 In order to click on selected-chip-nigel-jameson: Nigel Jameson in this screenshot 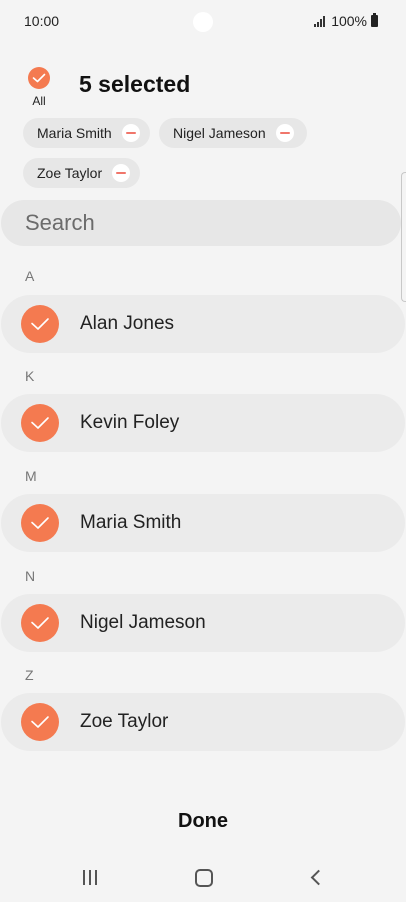, I will do `click(233, 133)`.